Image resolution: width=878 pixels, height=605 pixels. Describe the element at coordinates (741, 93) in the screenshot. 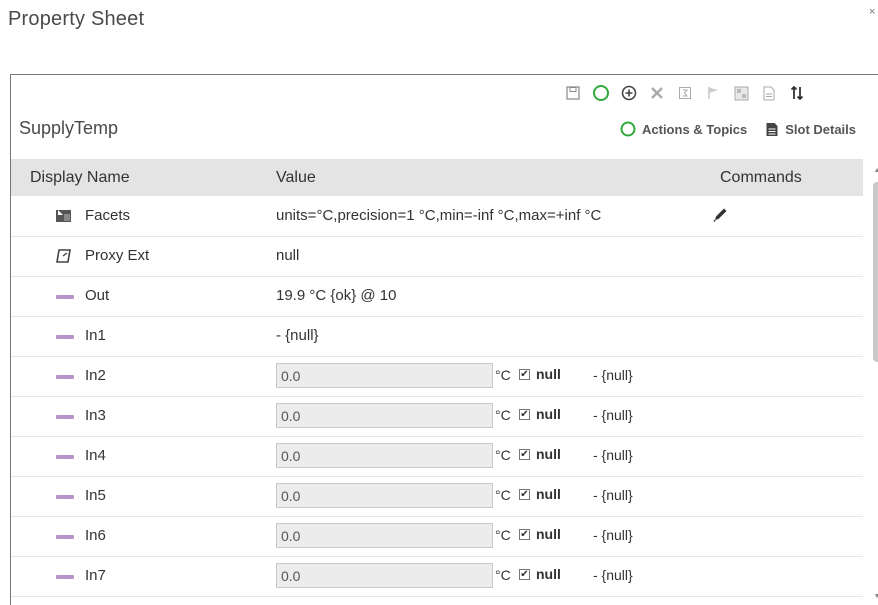

I see `image-icon` at that location.